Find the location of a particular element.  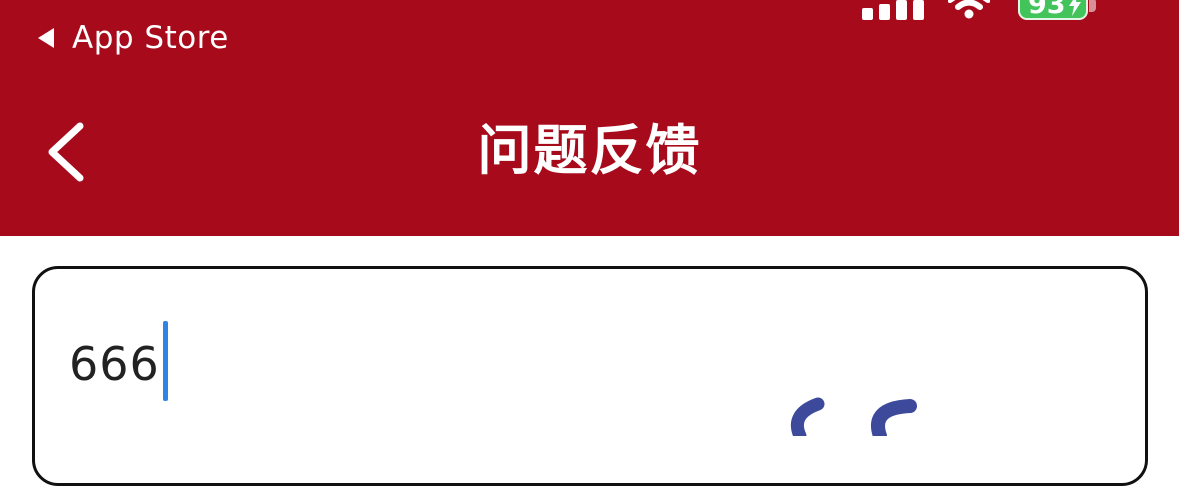

feedback-input-value: 666 is located at coordinates (114, 364).